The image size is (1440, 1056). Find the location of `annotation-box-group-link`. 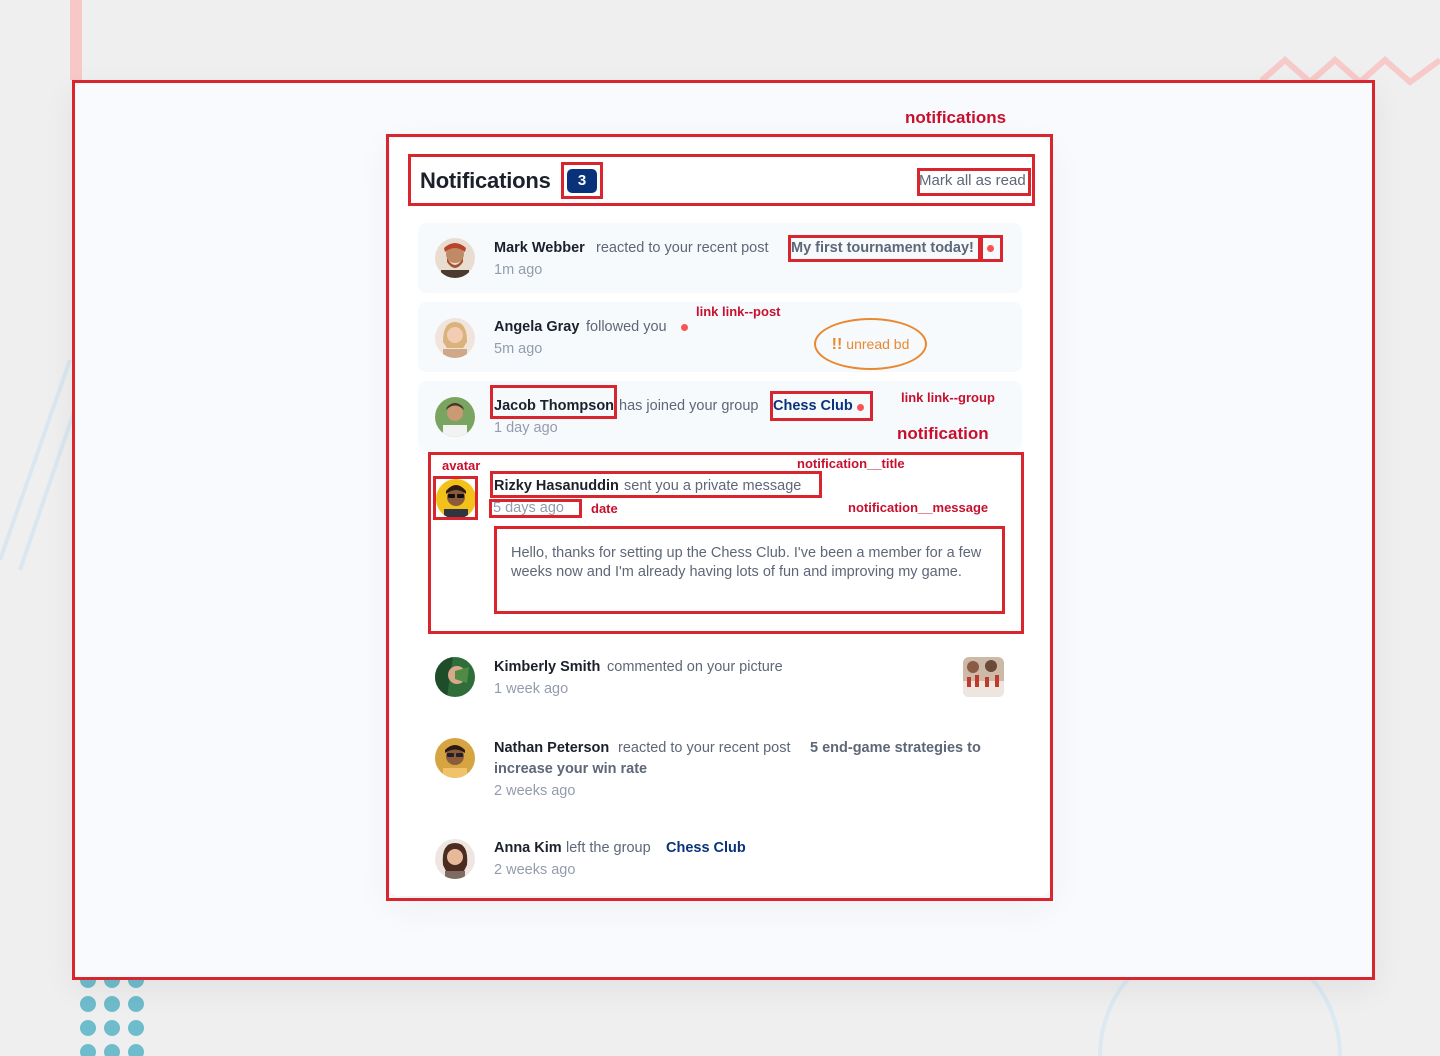

annotation-box-group-link is located at coordinates (821, 406).